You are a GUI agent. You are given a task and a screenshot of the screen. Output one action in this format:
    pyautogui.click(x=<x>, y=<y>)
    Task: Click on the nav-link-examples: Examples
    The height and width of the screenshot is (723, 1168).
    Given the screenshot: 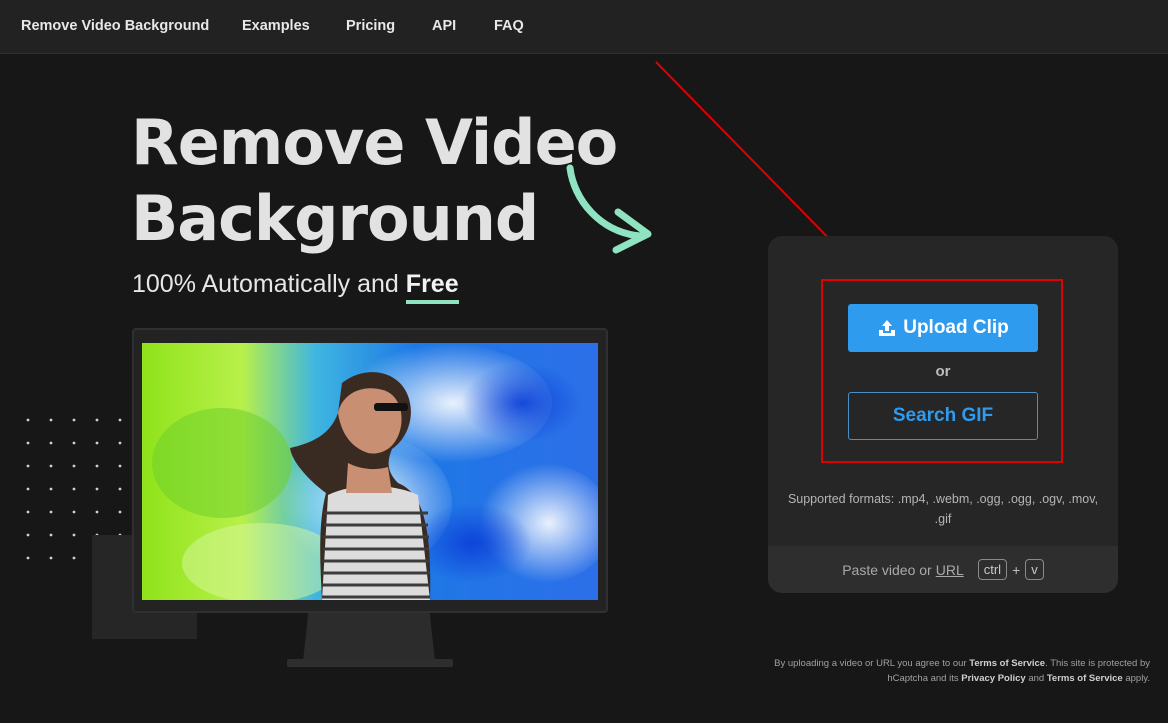 What is the action you would take?
    pyautogui.click(x=276, y=26)
    